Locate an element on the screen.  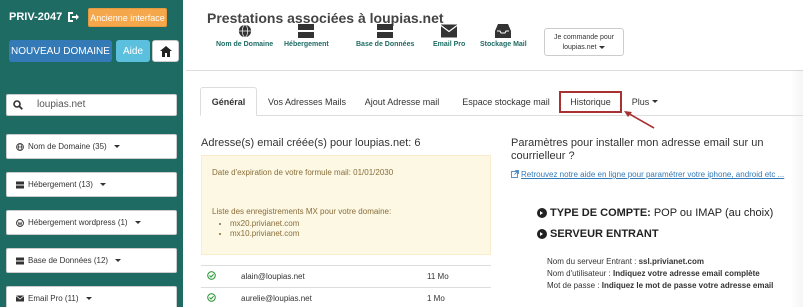
new-domain-button: NOUVEAU DOMAINE is located at coordinates (60, 51).